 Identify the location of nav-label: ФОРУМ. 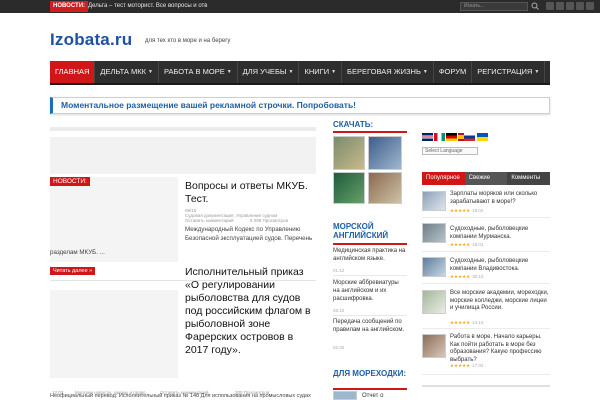
(452, 71).